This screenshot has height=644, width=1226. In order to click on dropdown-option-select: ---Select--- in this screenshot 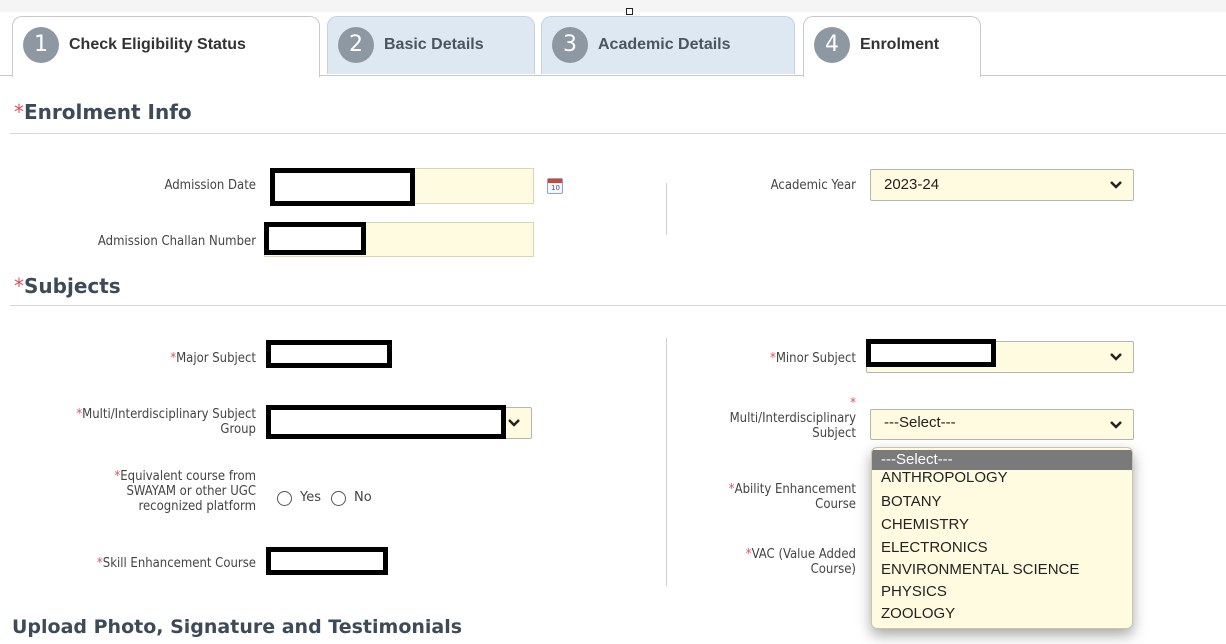, I will do `click(1002, 460)`.